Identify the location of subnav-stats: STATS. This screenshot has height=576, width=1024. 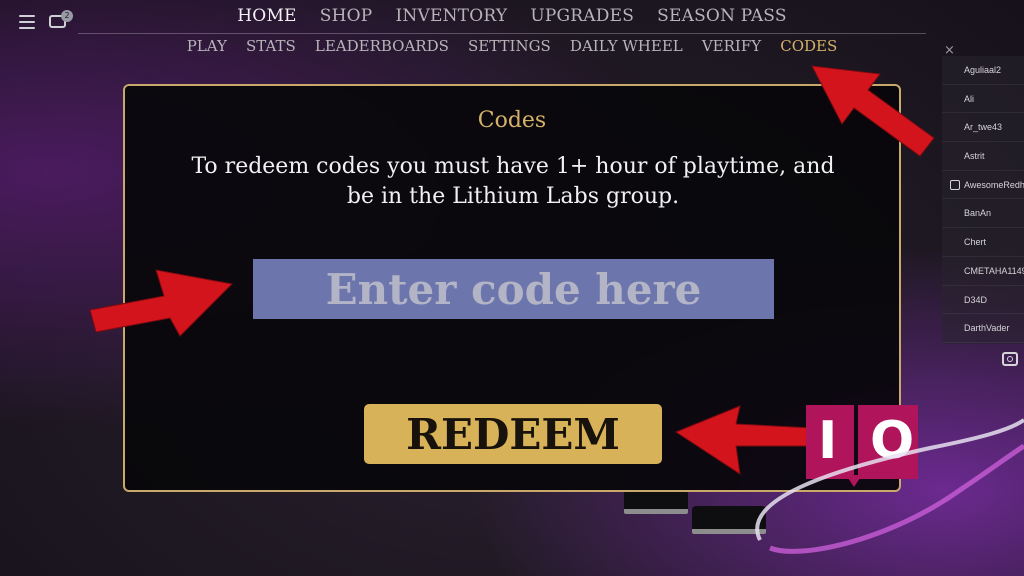
(271, 46).